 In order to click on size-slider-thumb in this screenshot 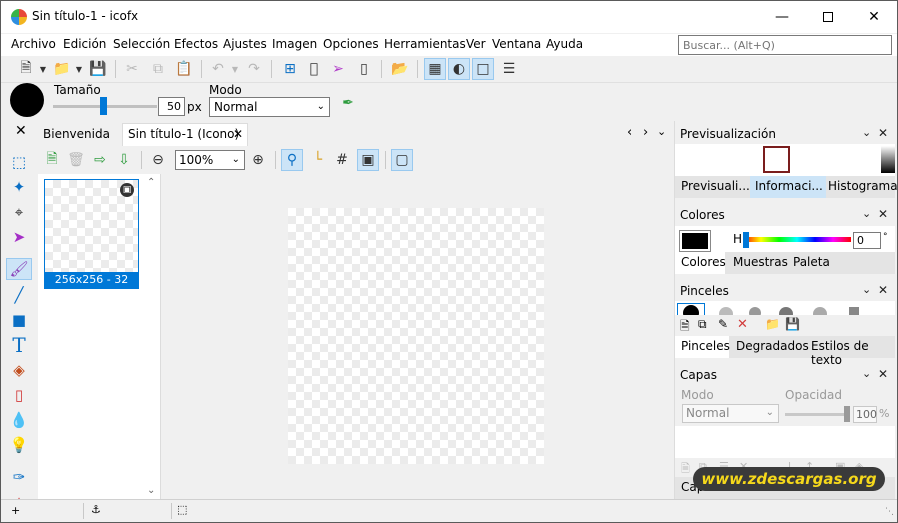, I will do `click(103, 106)`.